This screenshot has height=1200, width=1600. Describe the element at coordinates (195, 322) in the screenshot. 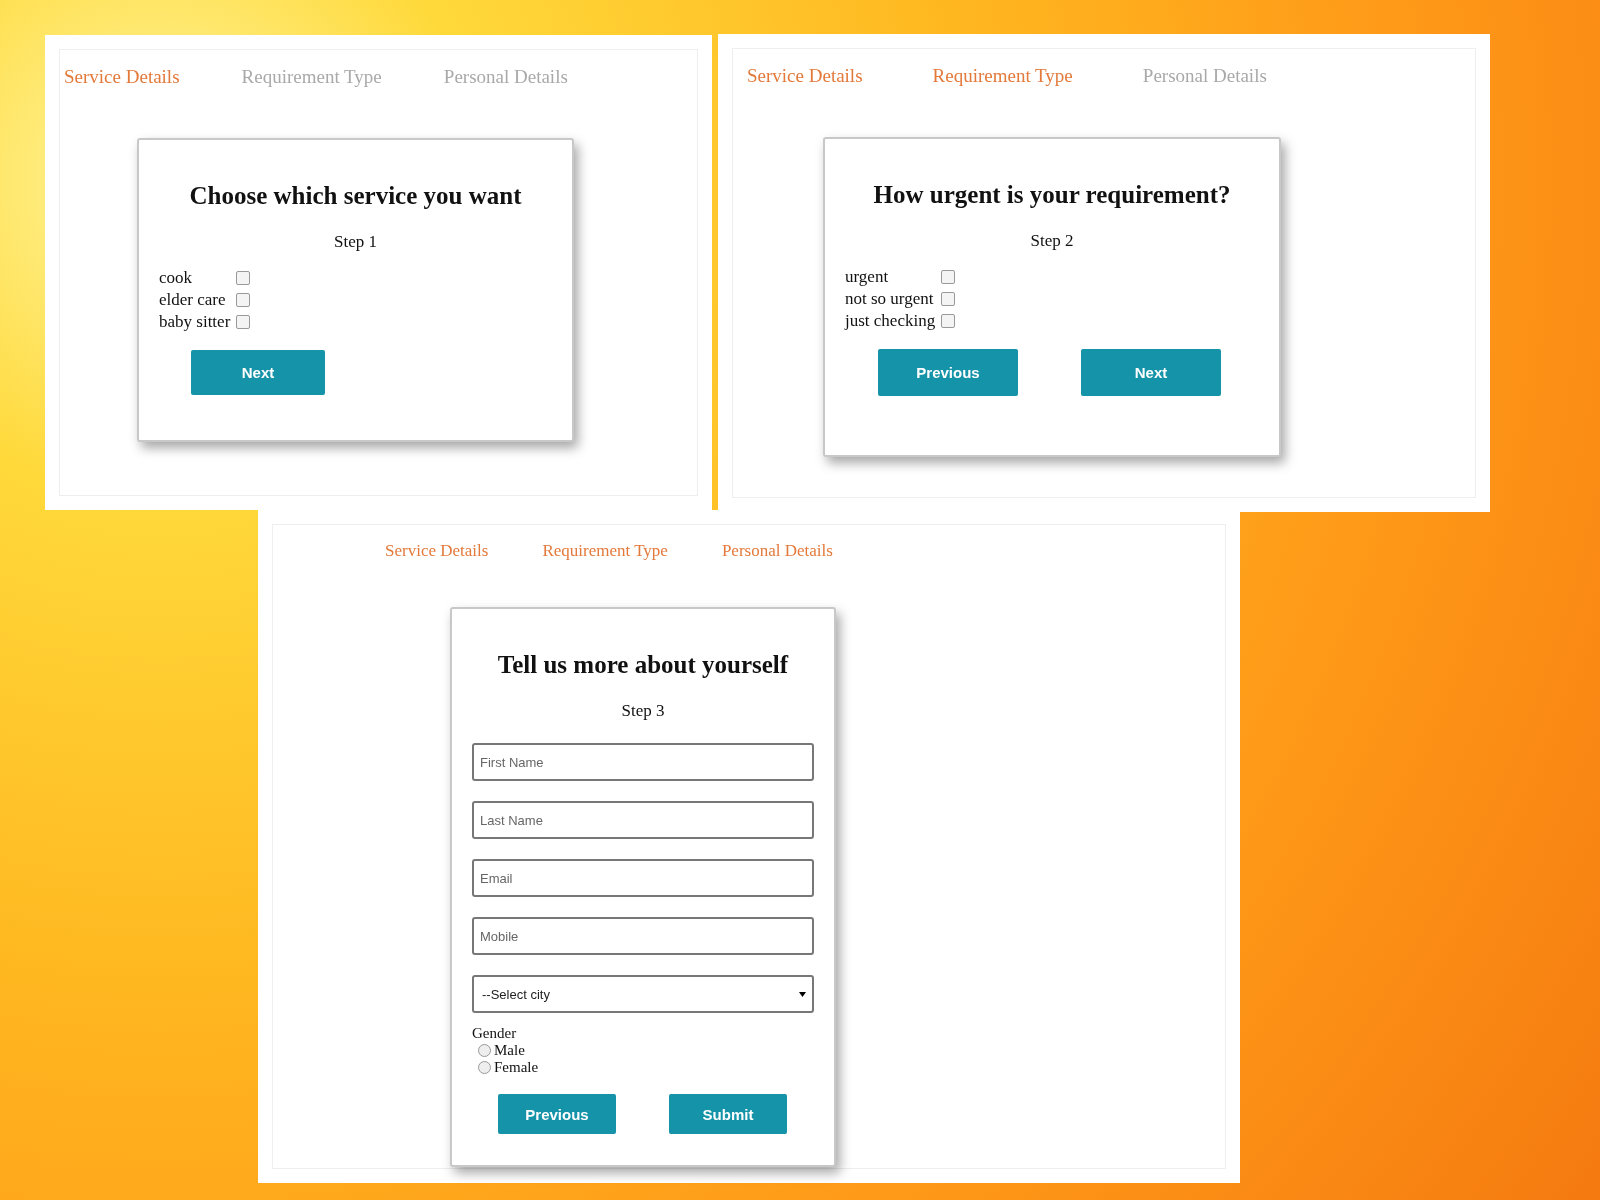

I see `option-label: baby sitter` at that location.